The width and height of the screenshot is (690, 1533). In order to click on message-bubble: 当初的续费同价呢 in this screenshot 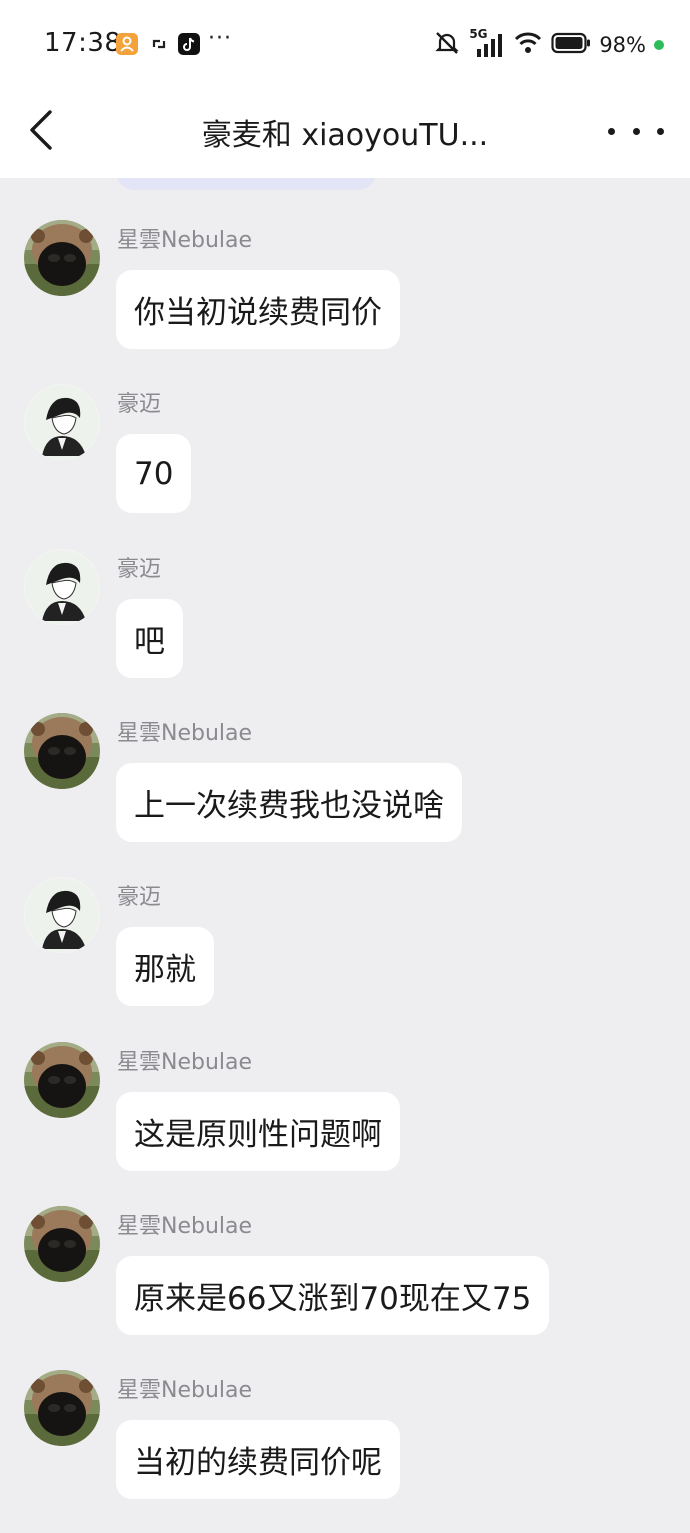, I will do `click(258, 1459)`.